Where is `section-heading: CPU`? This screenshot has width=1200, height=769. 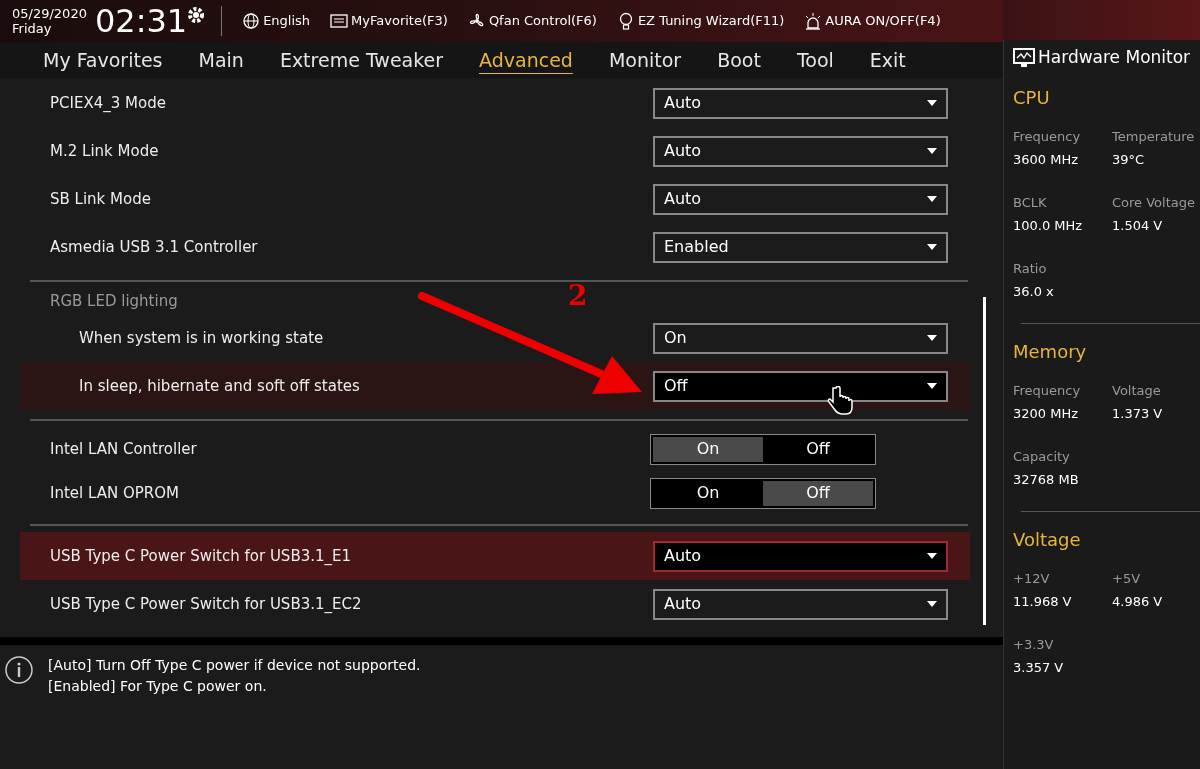
section-heading: CPU is located at coordinates (1032, 98).